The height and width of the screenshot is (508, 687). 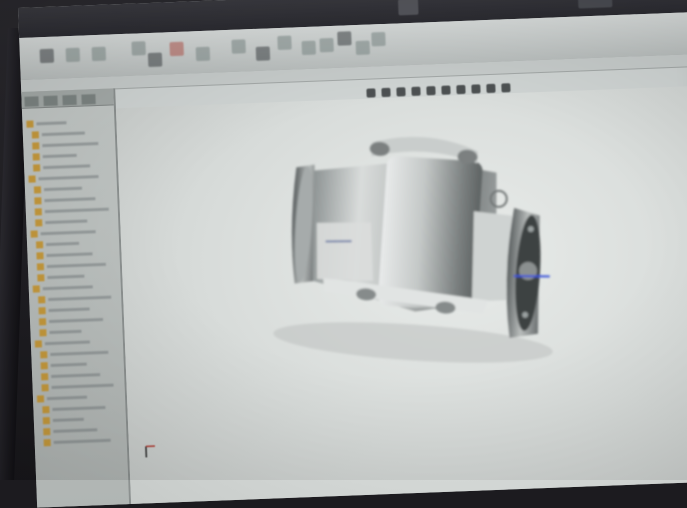 I want to click on zoom-to-fit-icon, so click(x=370, y=92).